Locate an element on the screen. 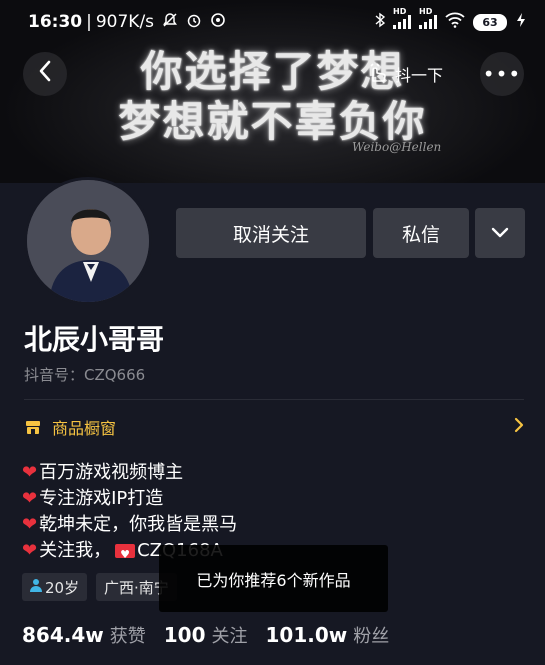 The width and height of the screenshot is (545, 665). age-tag: 20岁 is located at coordinates (55, 587).